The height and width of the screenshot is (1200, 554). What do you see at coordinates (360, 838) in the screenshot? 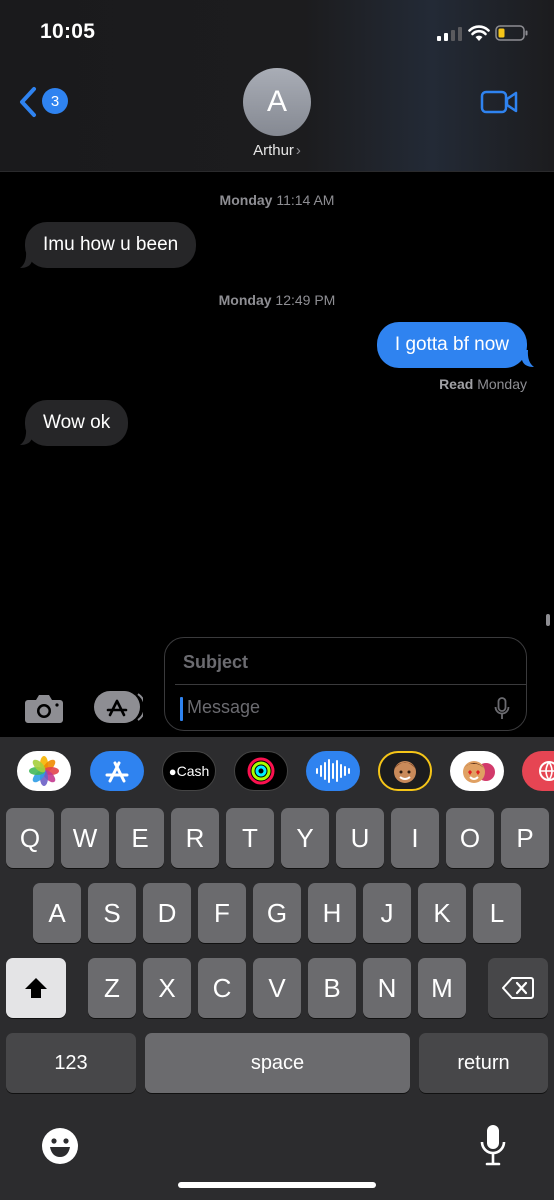
I see `key-u: U` at bounding box center [360, 838].